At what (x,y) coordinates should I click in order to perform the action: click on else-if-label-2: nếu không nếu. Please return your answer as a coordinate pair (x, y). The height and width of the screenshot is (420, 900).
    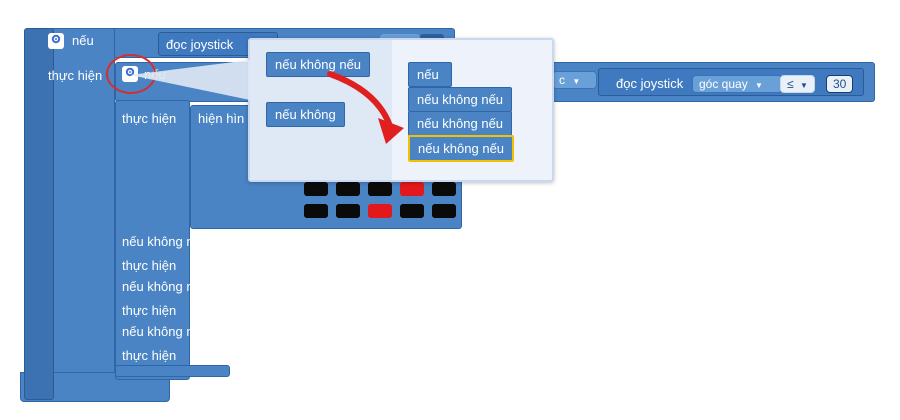
    Looking at the image, I should click on (165, 286).